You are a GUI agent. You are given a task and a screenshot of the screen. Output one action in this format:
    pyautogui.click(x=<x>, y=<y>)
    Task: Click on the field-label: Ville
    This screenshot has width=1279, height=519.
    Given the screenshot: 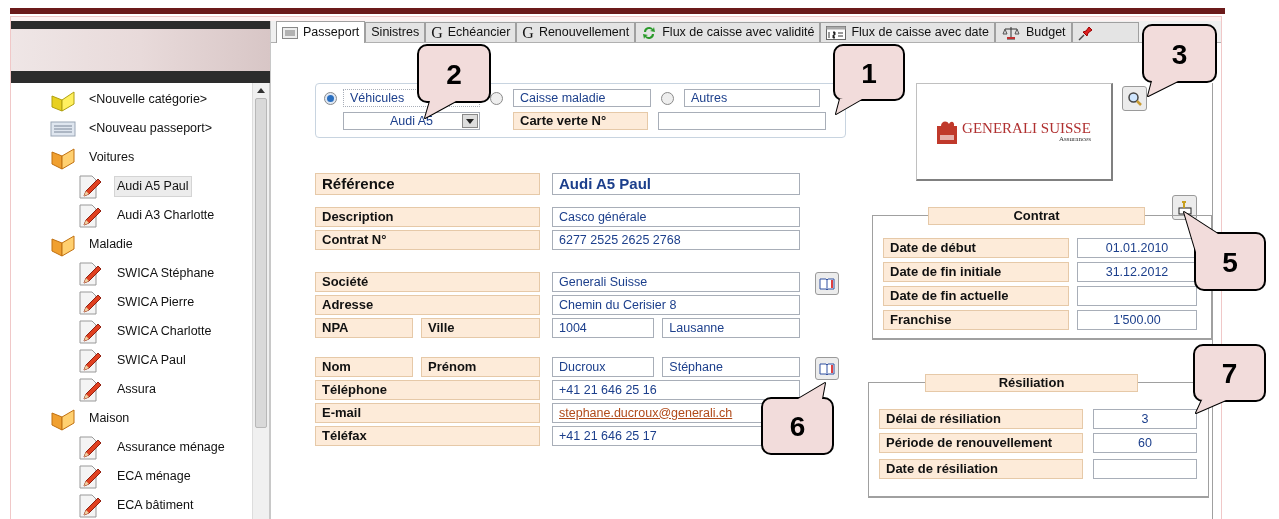 What is the action you would take?
    pyautogui.click(x=480, y=328)
    